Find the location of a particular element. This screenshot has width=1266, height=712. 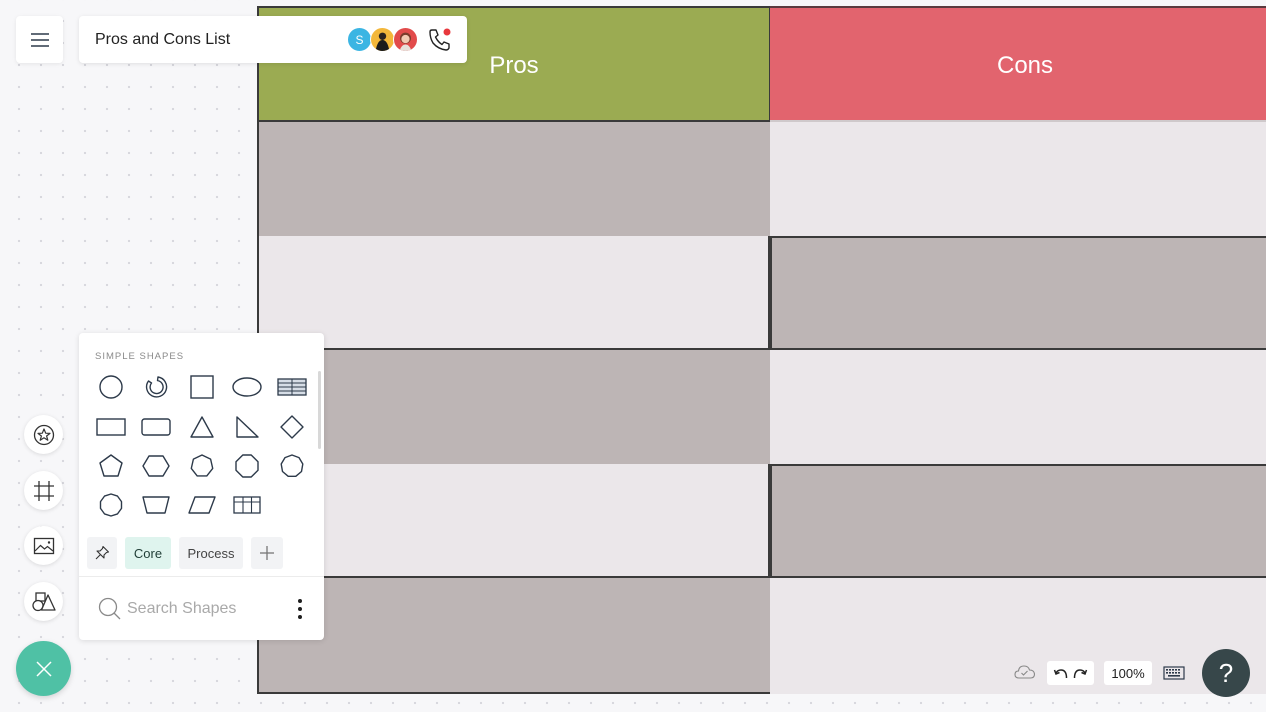

plus-icon is located at coordinates (267, 553).